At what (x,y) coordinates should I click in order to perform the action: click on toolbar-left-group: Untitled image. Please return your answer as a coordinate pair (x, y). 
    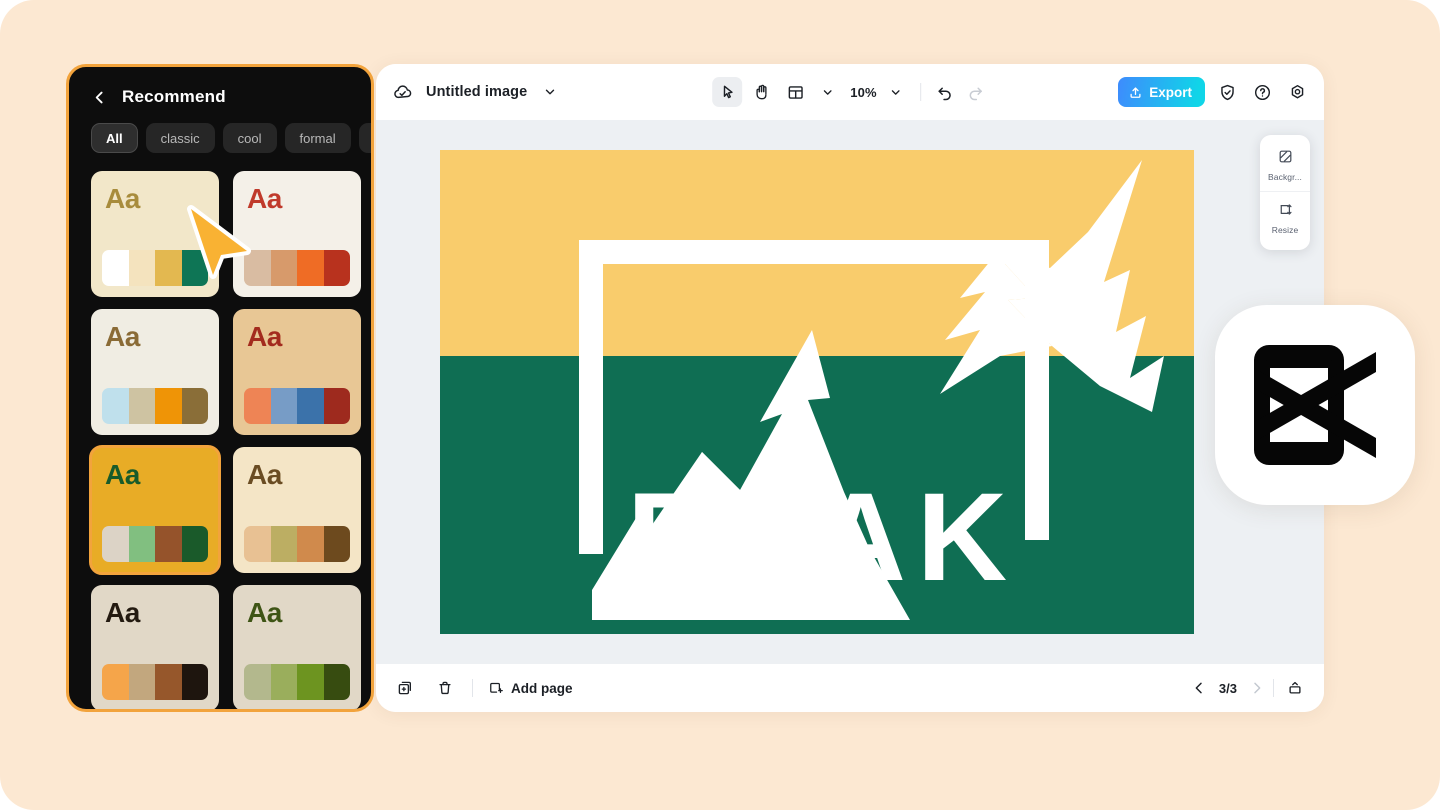
    Looking at the image, I should click on (476, 92).